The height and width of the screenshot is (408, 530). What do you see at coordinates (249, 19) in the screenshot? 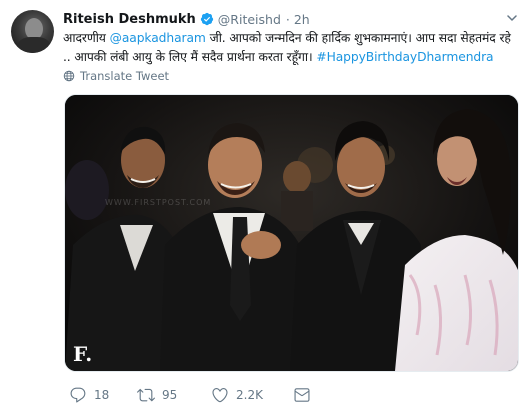
I see `handle: @Riteishd` at bounding box center [249, 19].